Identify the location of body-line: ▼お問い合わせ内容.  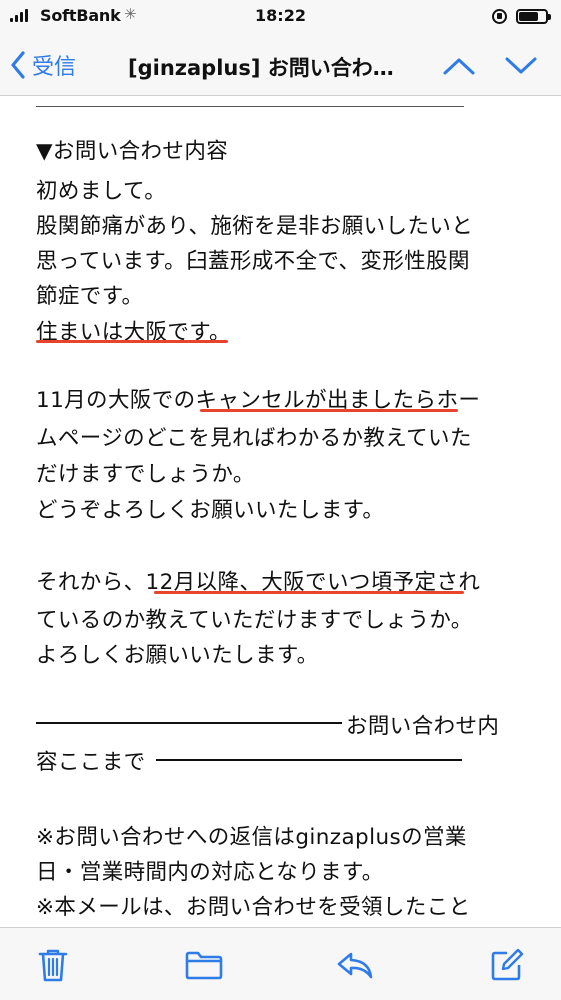
(132, 151).